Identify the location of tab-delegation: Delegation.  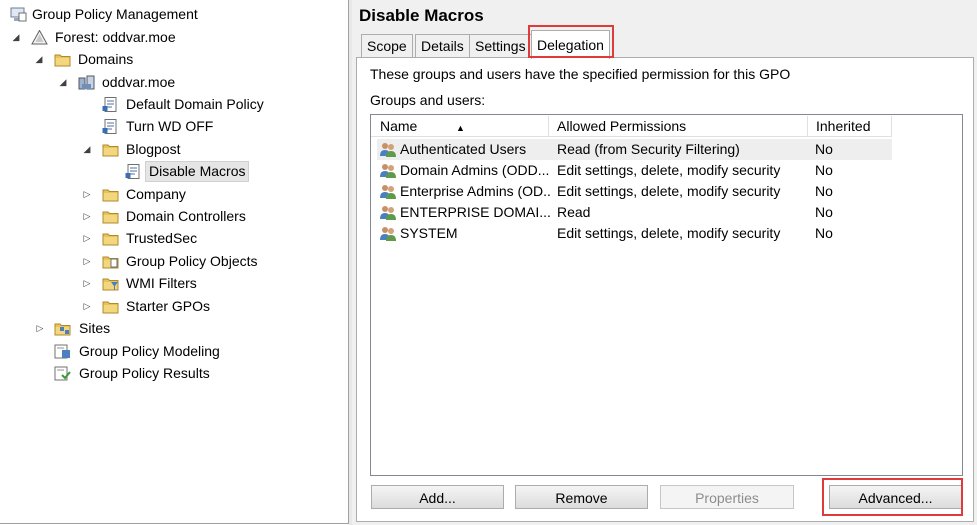
(570, 44).